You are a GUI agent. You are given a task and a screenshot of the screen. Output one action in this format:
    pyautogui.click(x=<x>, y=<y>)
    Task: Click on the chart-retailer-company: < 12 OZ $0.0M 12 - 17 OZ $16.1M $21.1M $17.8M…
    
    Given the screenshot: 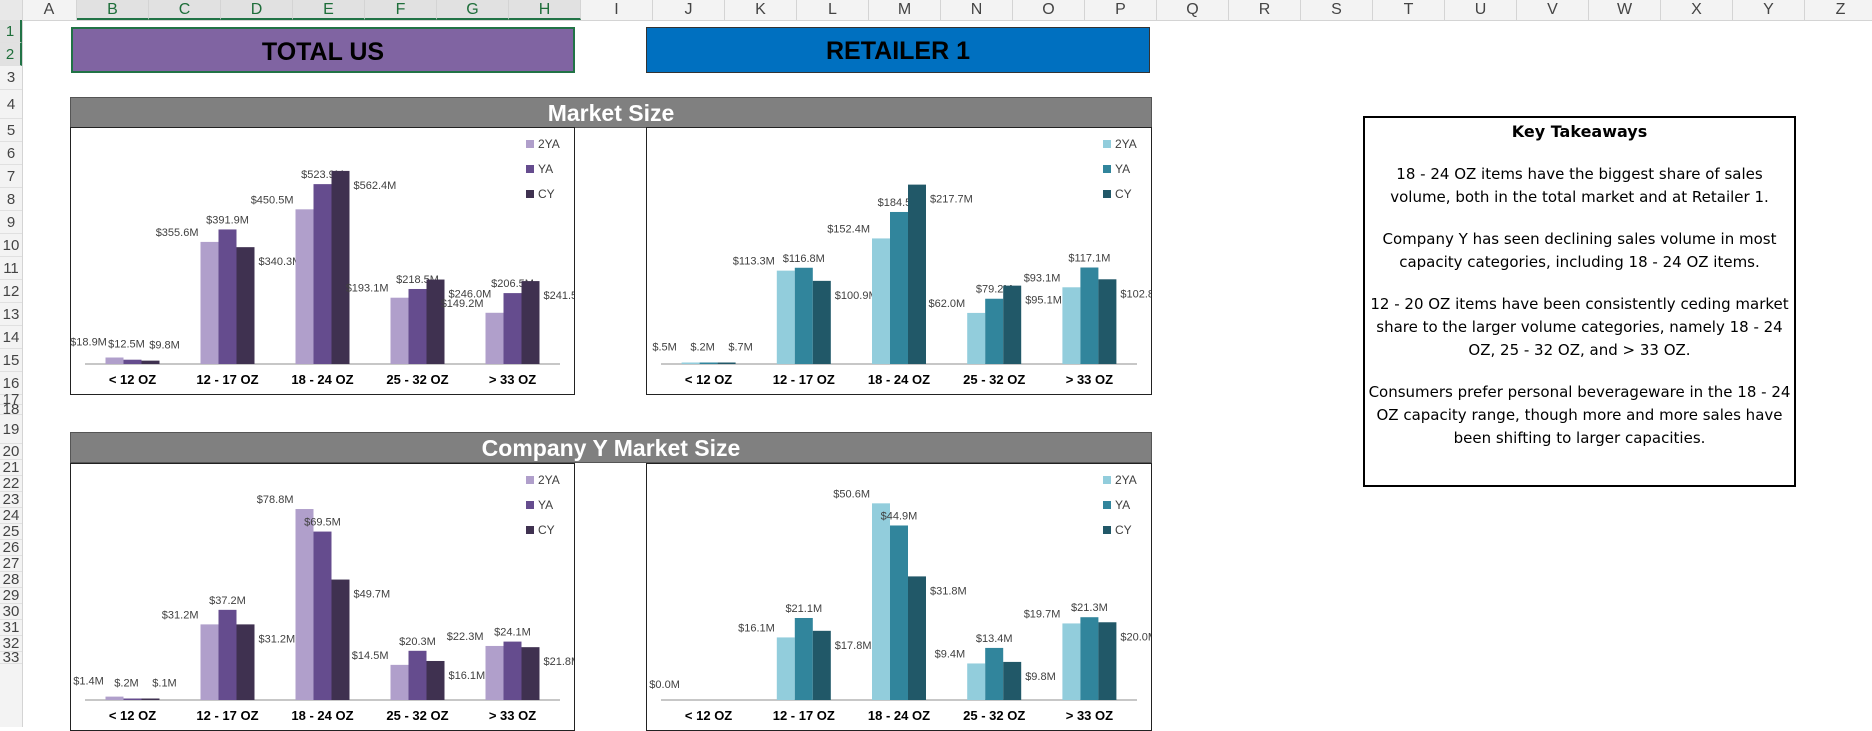 What is the action you would take?
    pyautogui.click(x=899, y=597)
    